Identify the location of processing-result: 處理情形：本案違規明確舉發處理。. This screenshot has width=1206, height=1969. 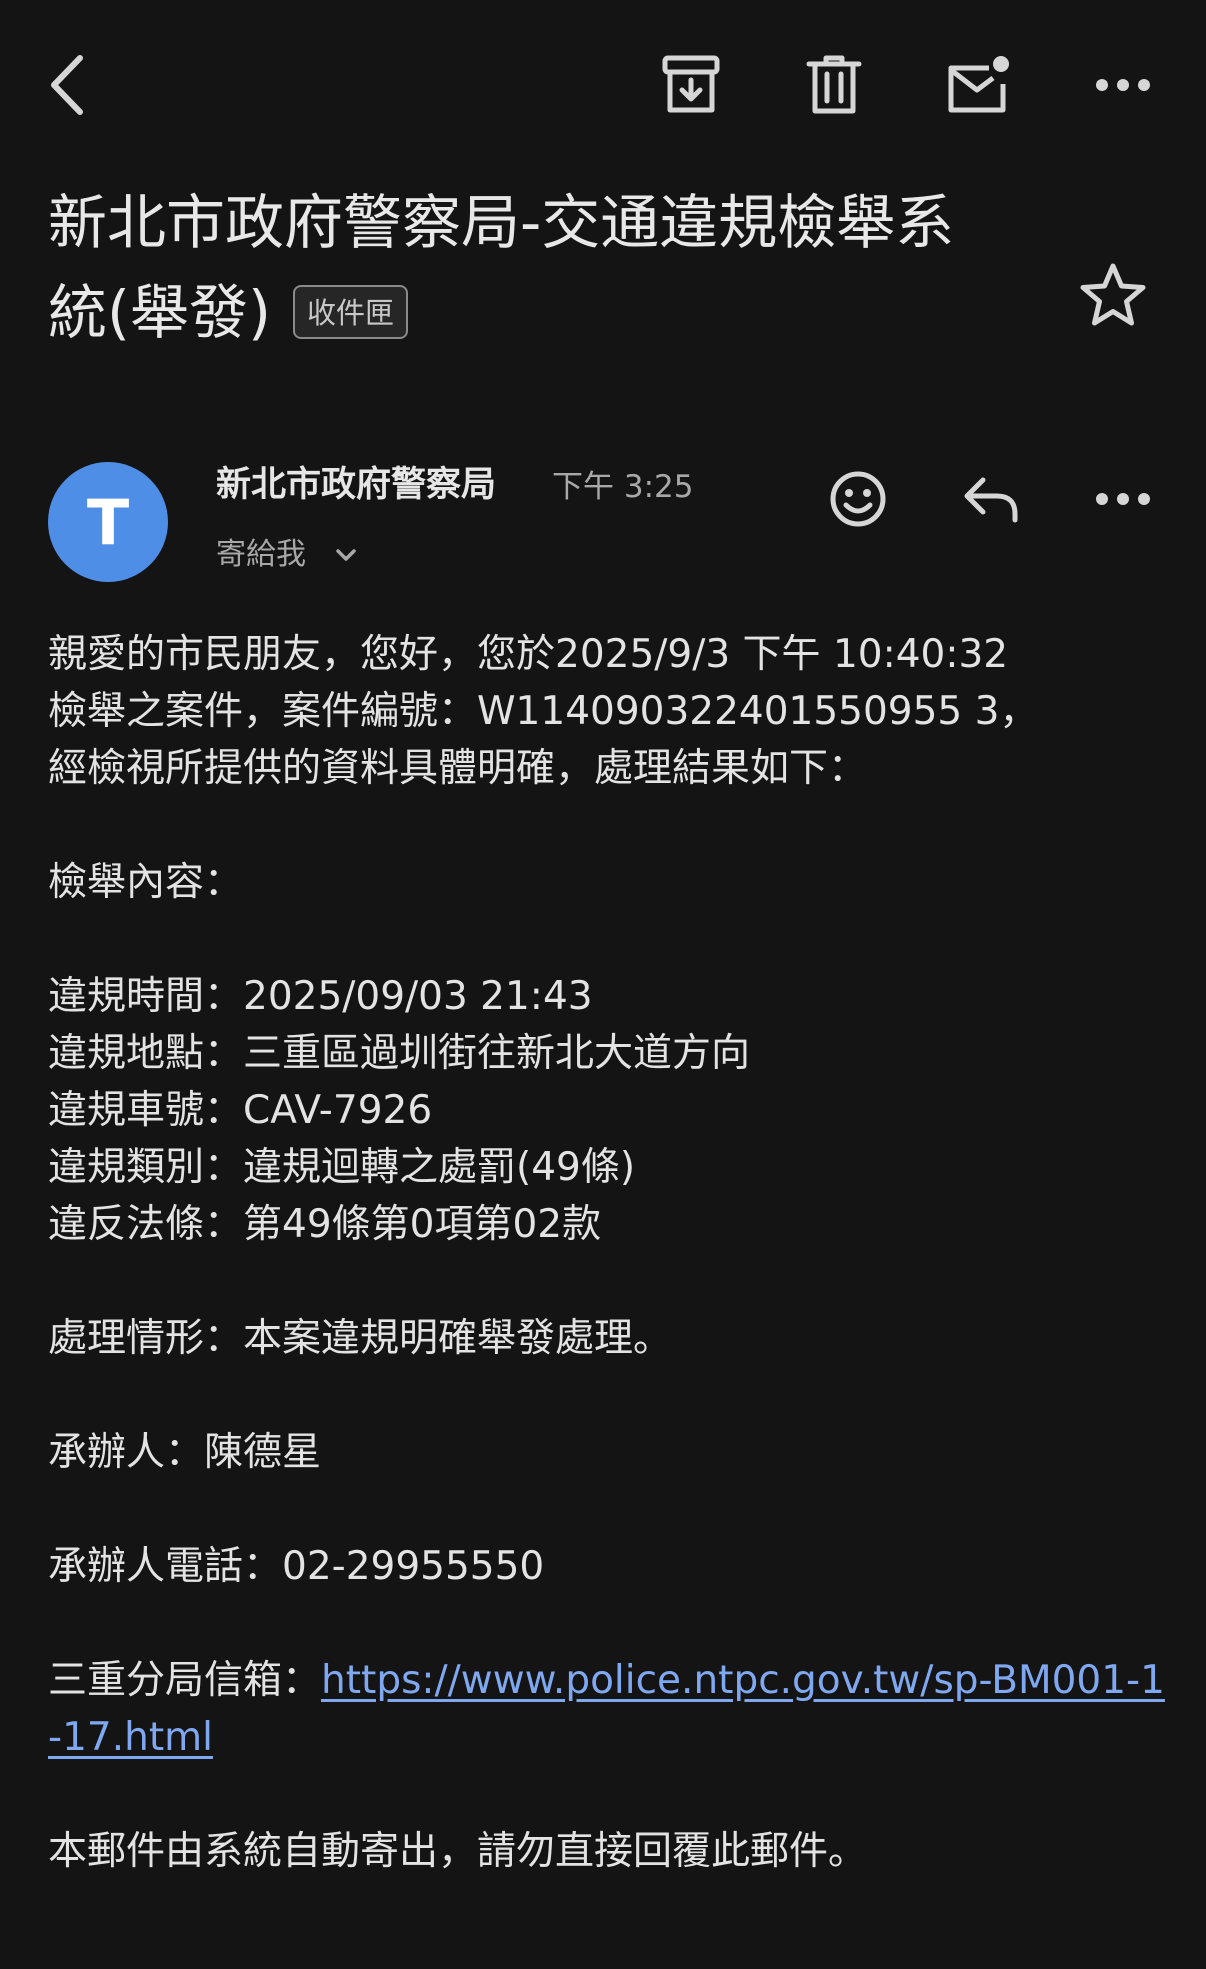
(360, 1338).